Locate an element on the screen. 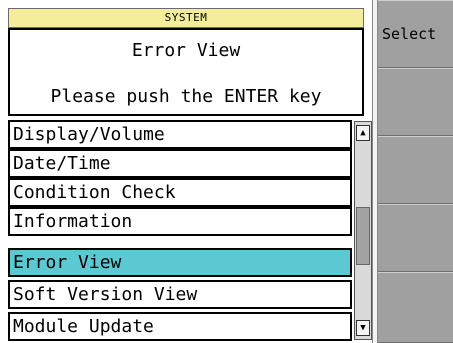  softkey-select: Select is located at coordinates (415, 34).